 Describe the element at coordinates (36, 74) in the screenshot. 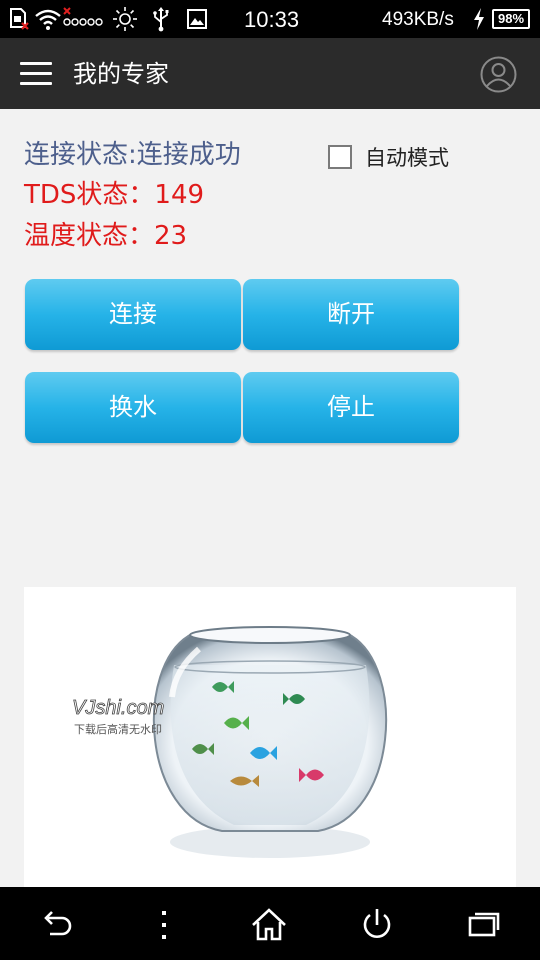

I see `hamburger-menu-icon` at that location.